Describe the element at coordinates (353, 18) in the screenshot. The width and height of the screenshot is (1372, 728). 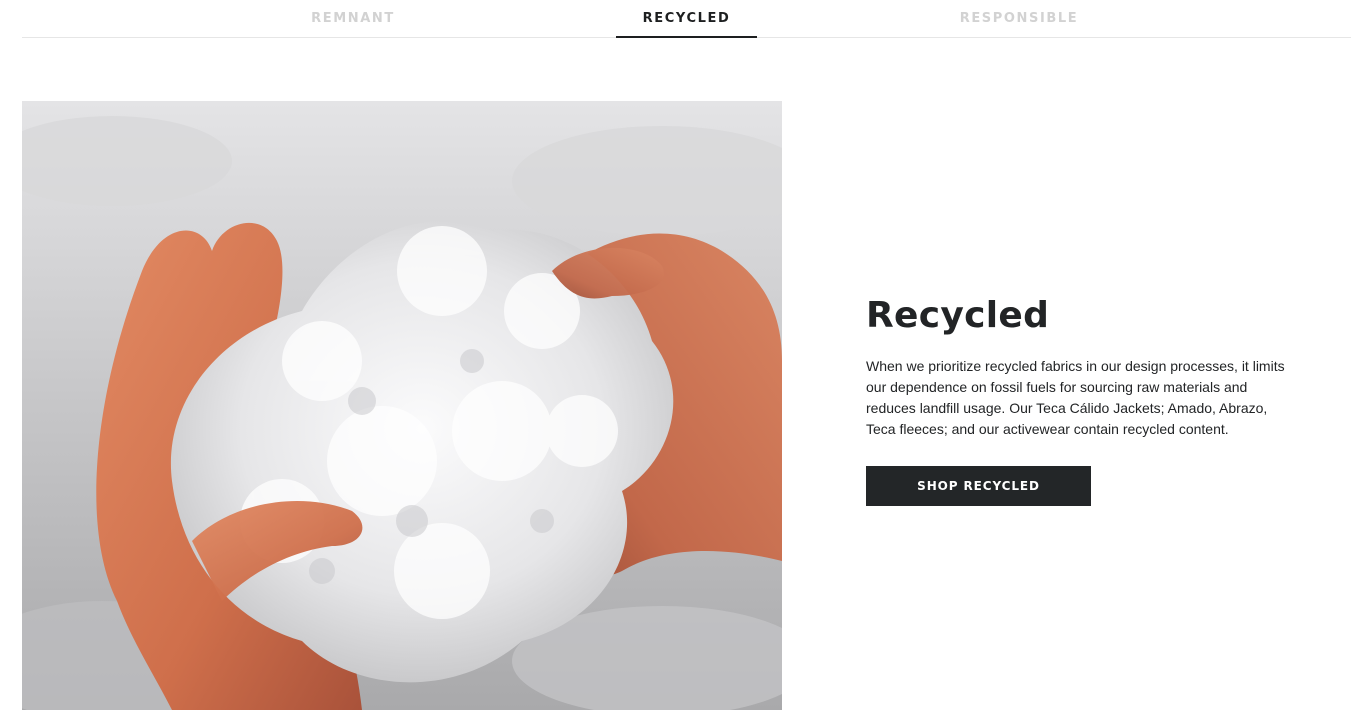
I see `tab-remnant: REMNANT` at that location.